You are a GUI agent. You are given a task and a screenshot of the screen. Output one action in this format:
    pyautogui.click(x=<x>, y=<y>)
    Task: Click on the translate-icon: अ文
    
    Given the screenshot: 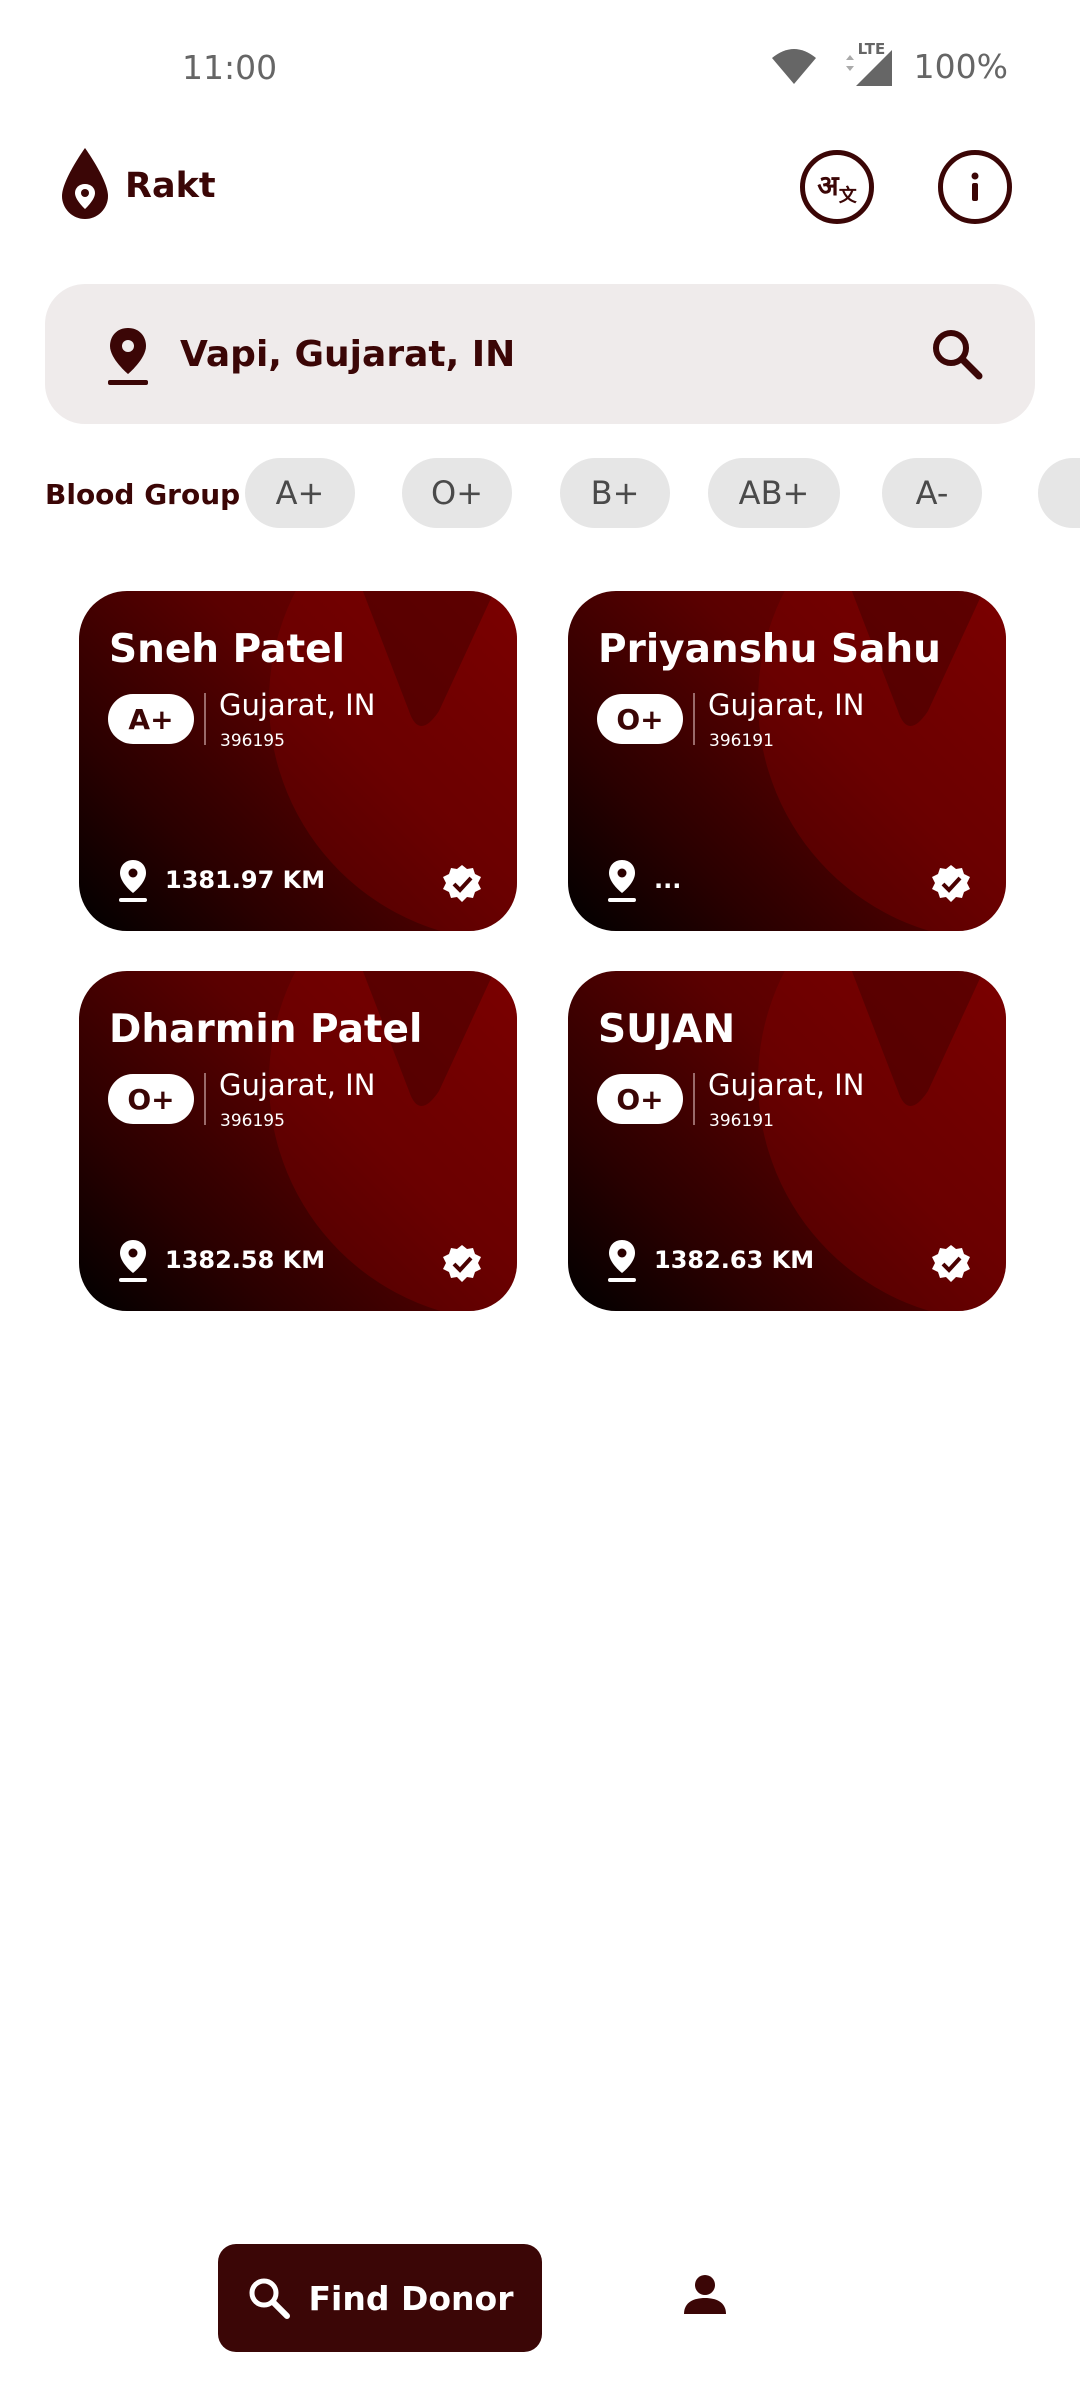 What is the action you would take?
    pyautogui.click(x=837, y=188)
    